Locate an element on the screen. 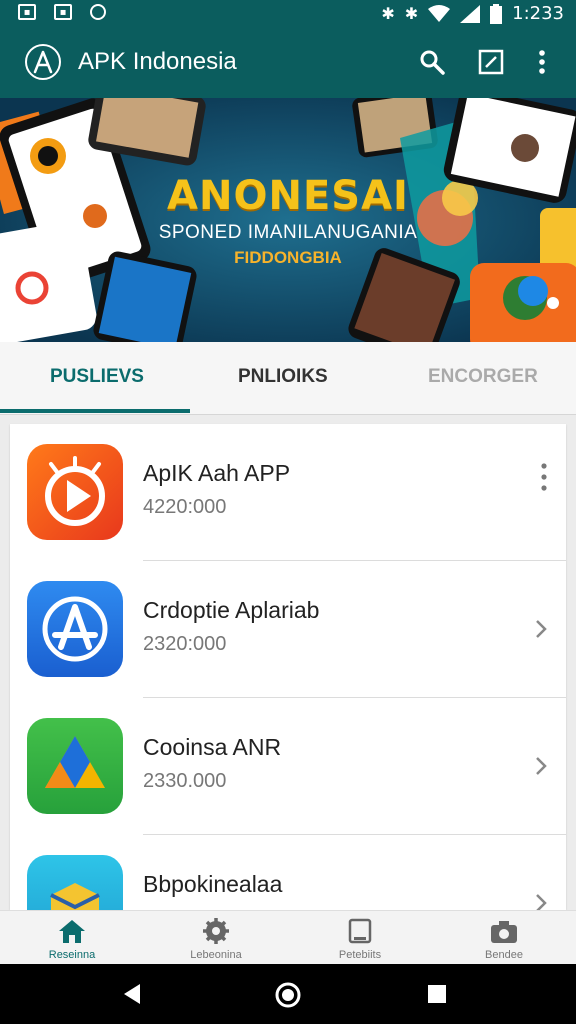 This screenshot has width=576, height=1024. list-item: ApIK Aah APP 4220:000 is located at coordinates (288, 492).